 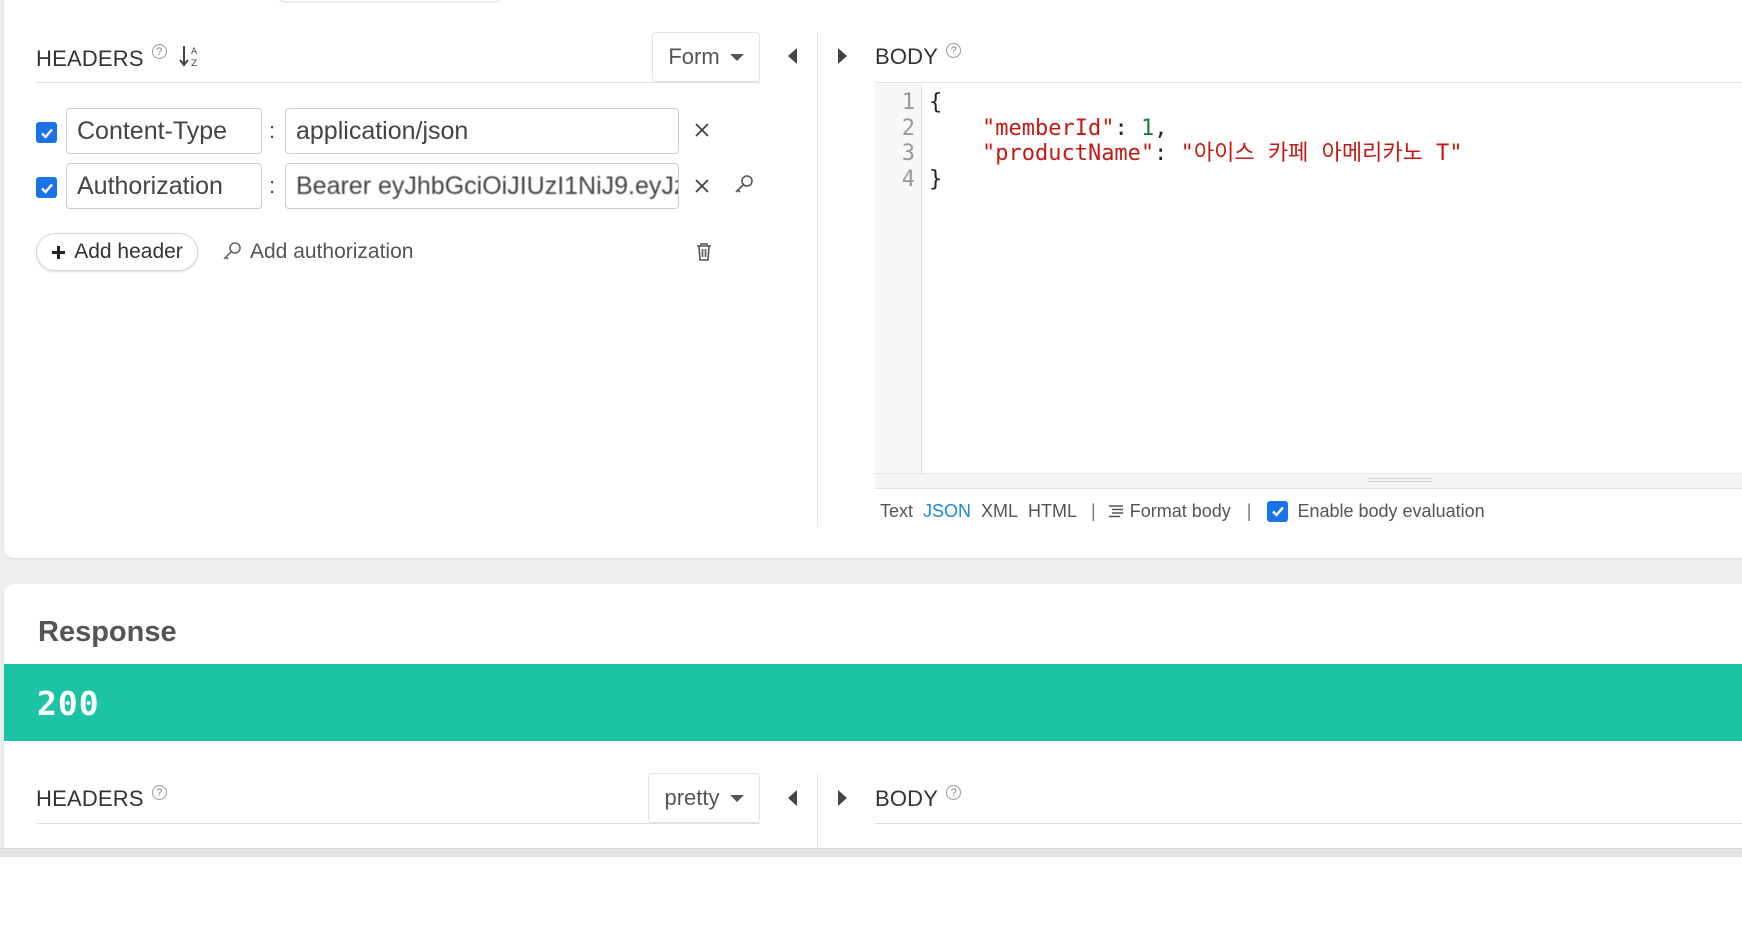 I want to click on enable-eval-label: Enable body evaluation, so click(x=1391, y=510).